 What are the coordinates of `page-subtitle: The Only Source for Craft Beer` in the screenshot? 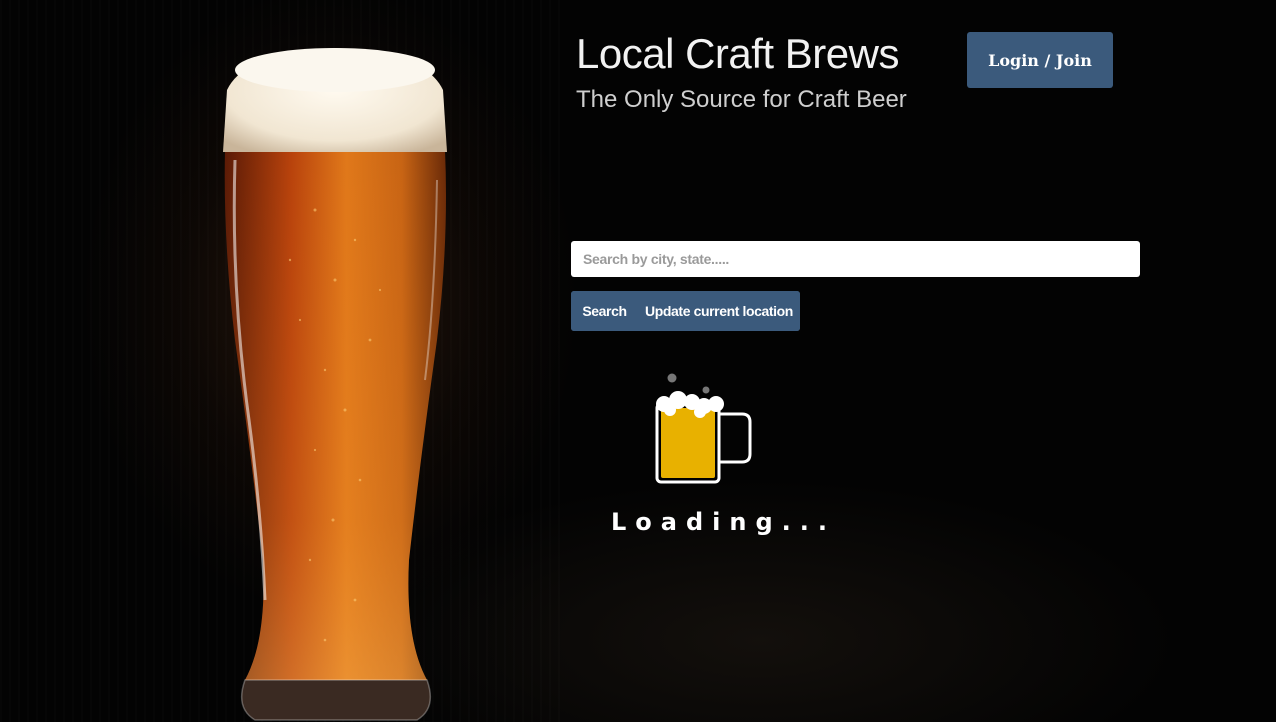 It's located at (741, 99).